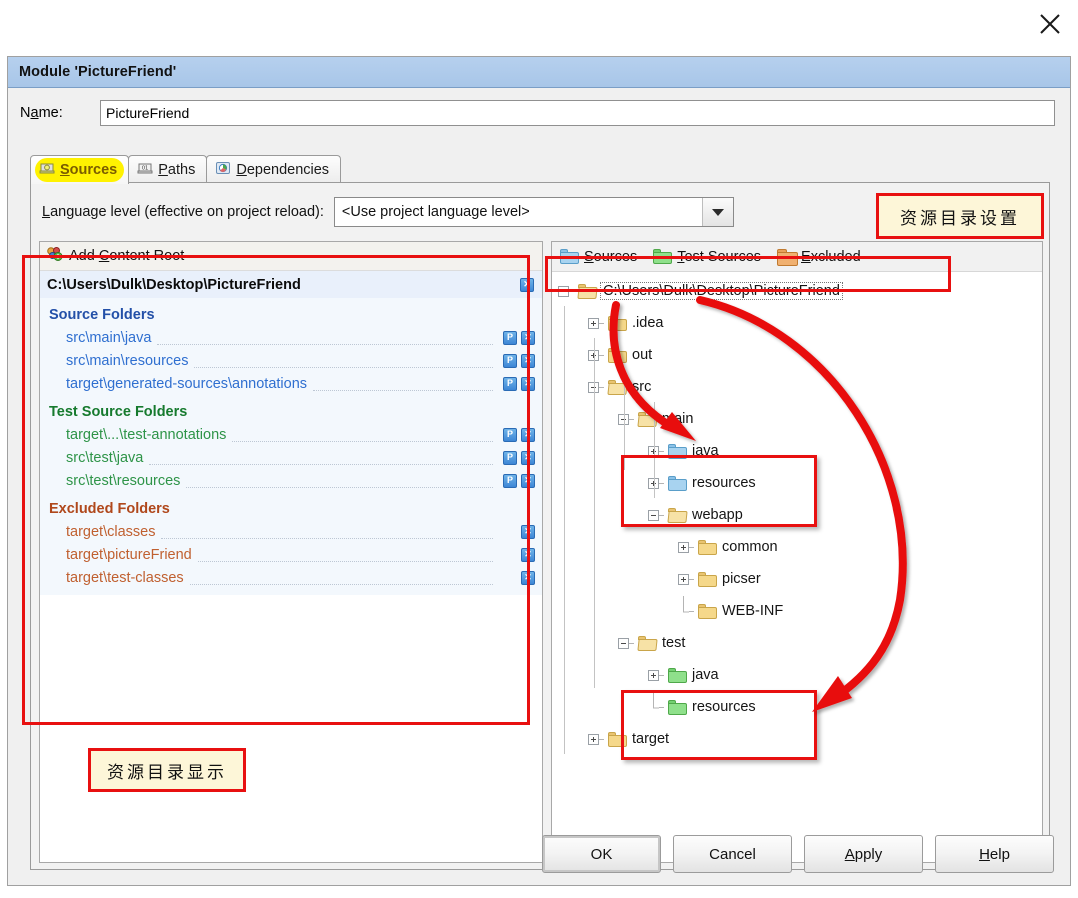 The width and height of the screenshot is (1078, 898). I want to click on test-source-folder-row: target\...\test-annotations P, so click(291, 434).